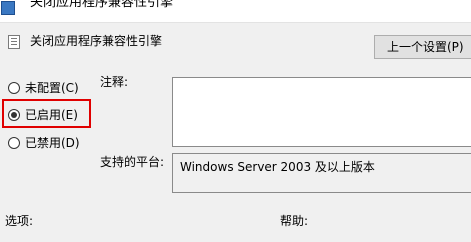 The height and width of the screenshot is (242, 471). What do you see at coordinates (235, 11) in the screenshot?
I see `title-bar: 关闭应用程序兼容性引擎` at bounding box center [235, 11].